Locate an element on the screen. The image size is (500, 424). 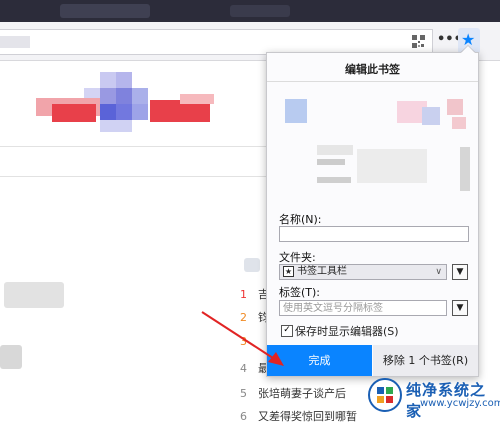
watermark-url: www.ycwjzy.com is located at coordinates (460, 403).